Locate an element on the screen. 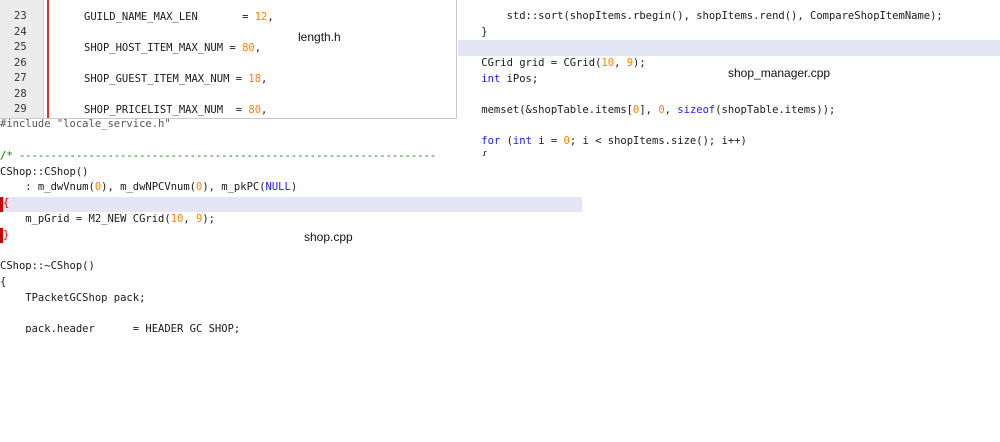  line-number: 24 is located at coordinates (20, 32).